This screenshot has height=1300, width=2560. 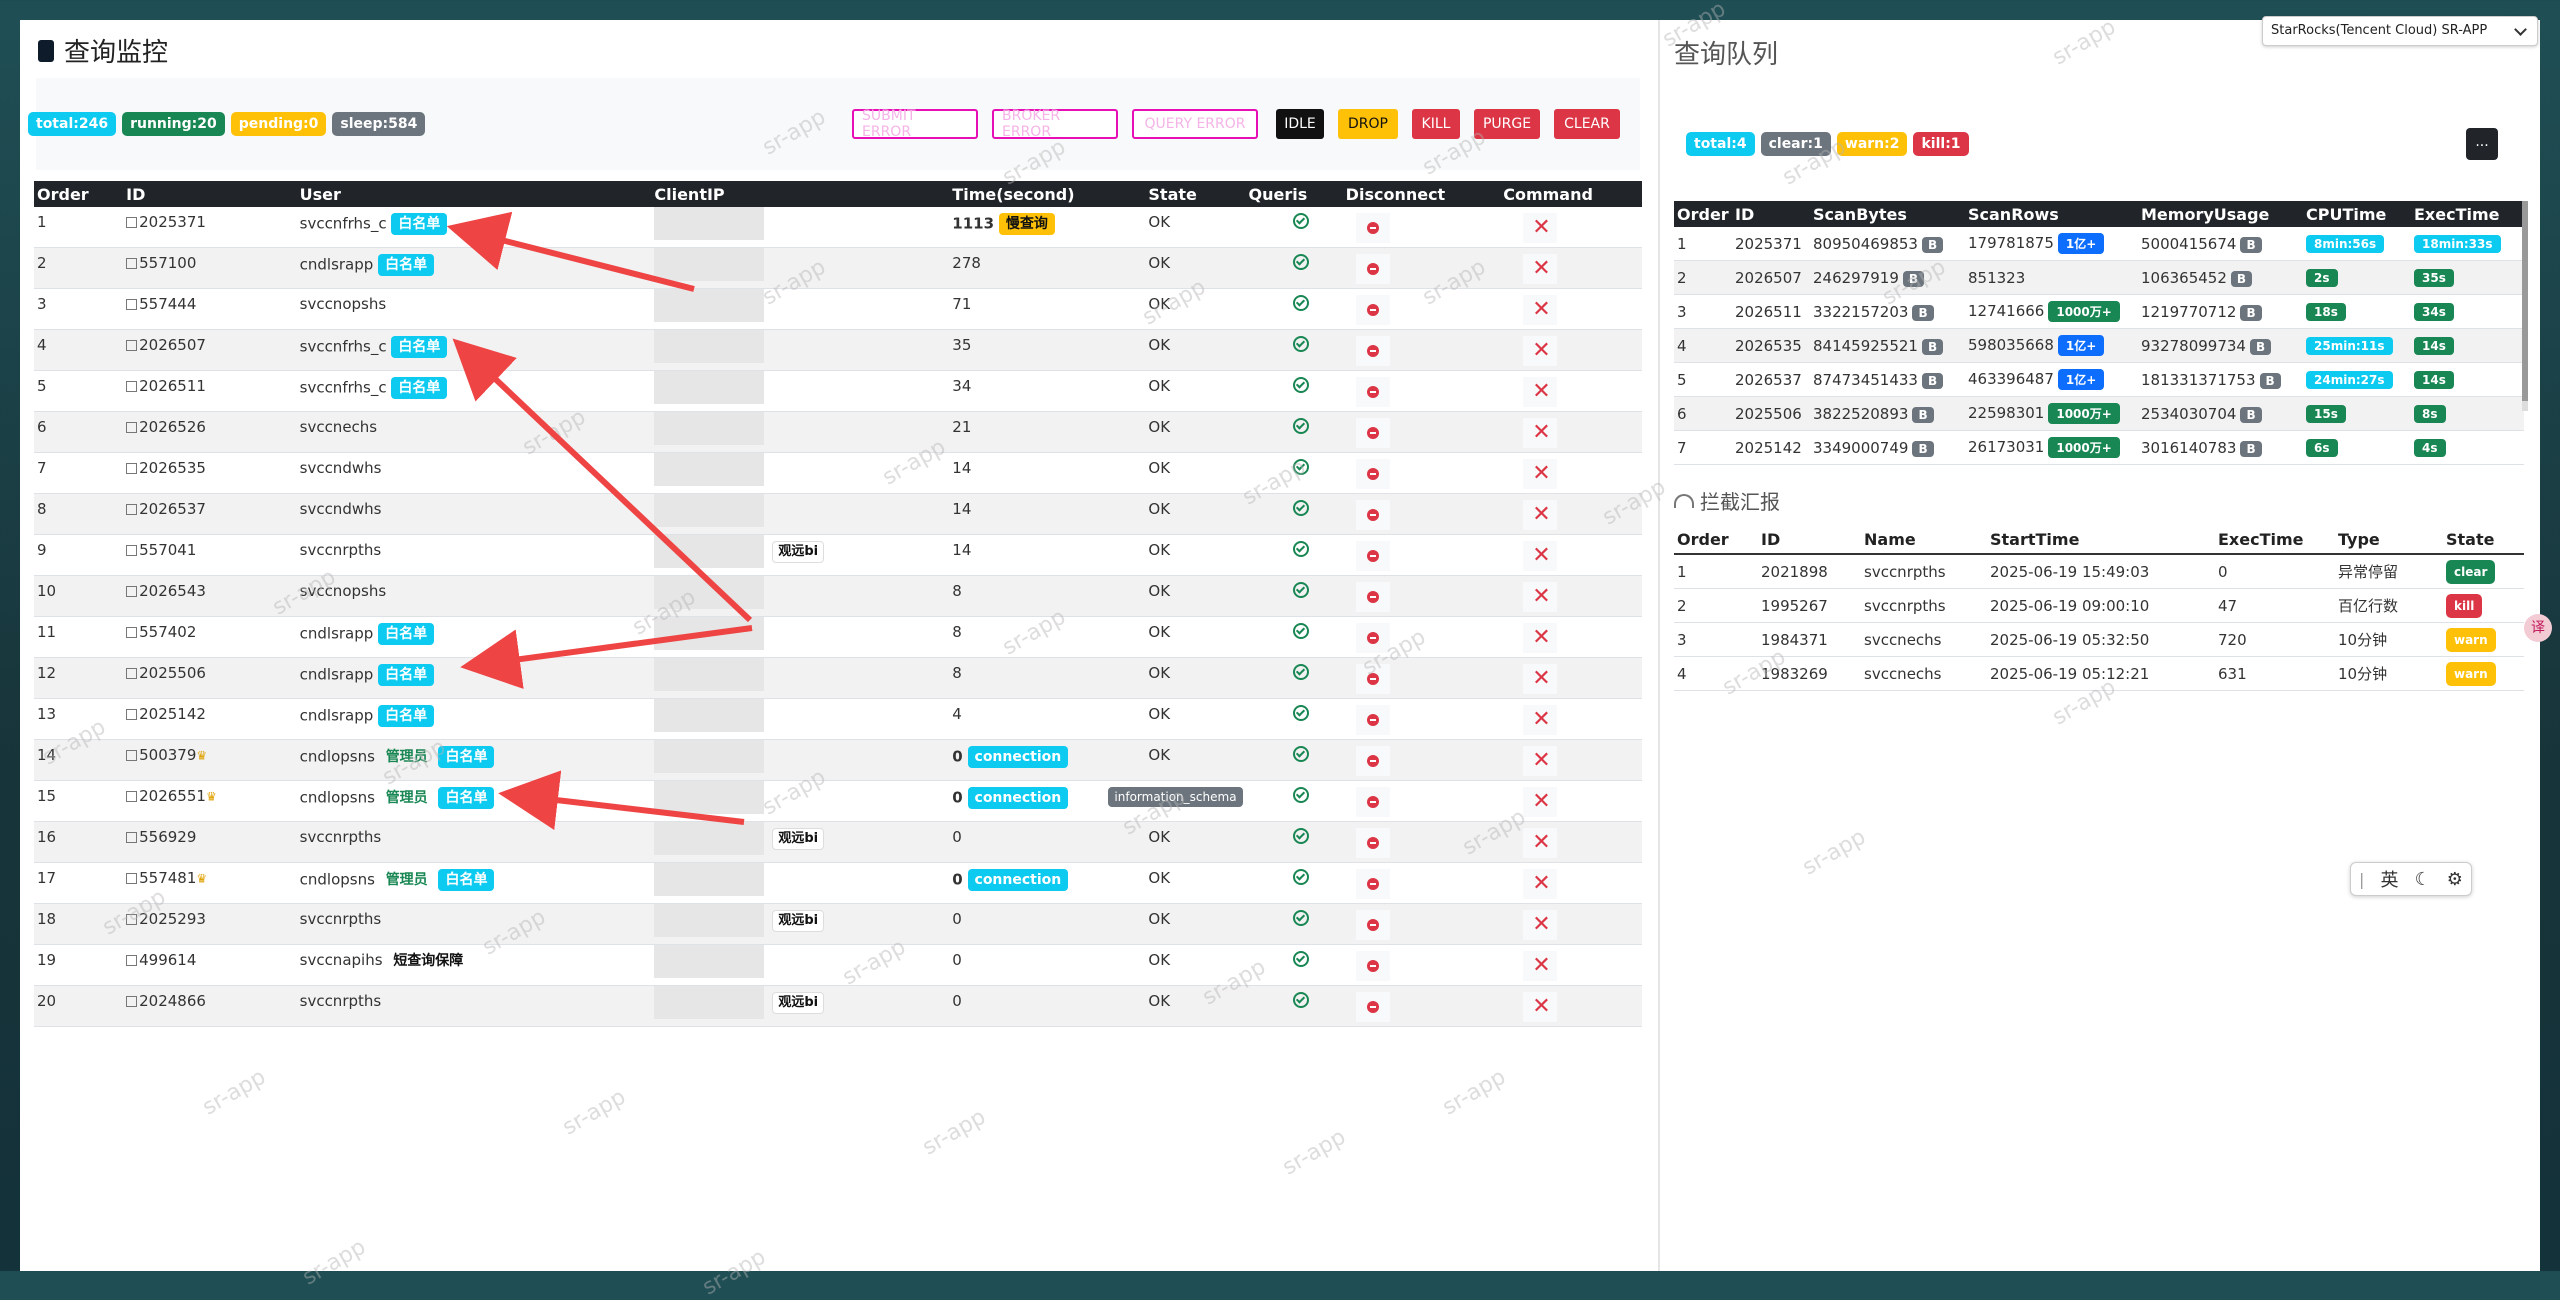 I want to click on kill-button: KILL, so click(x=1436, y=124).